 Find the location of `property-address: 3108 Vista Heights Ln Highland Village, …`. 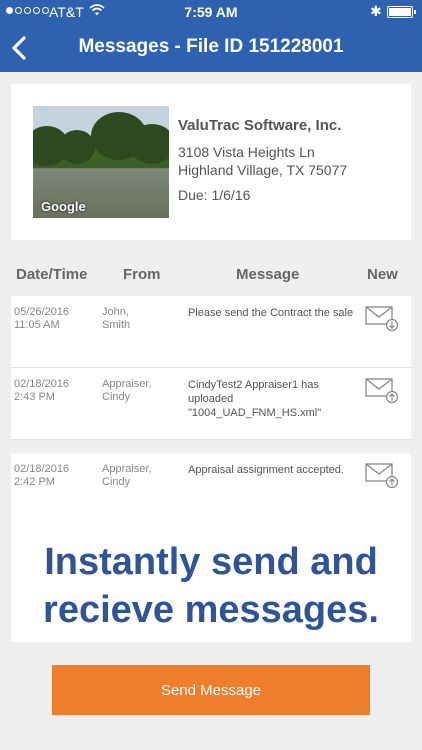

property-address: 3108 Vista Heights Ln Highland Village, … is located at coordinates (262, 161).